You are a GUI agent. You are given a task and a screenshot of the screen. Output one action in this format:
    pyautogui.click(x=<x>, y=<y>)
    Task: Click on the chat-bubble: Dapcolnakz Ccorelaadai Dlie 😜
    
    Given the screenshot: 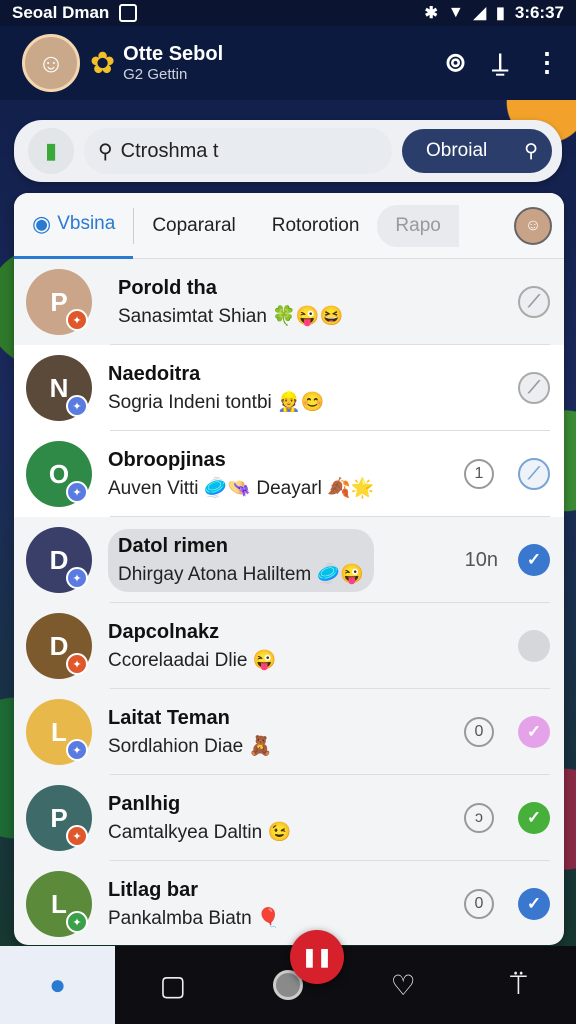 What is the action you would take?
    pyautogui.click(x=313, y=646)
    